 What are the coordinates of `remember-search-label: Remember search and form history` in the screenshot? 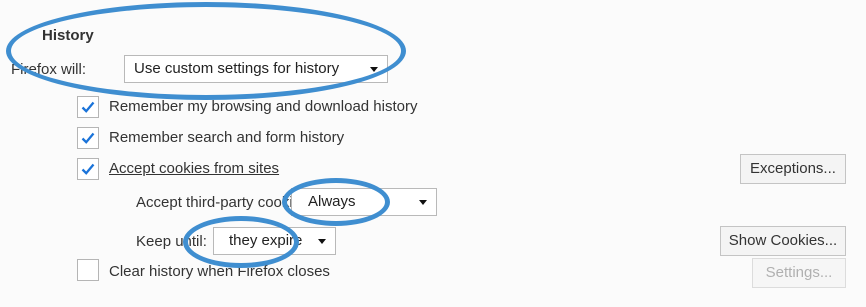 It's located at (227, 137).